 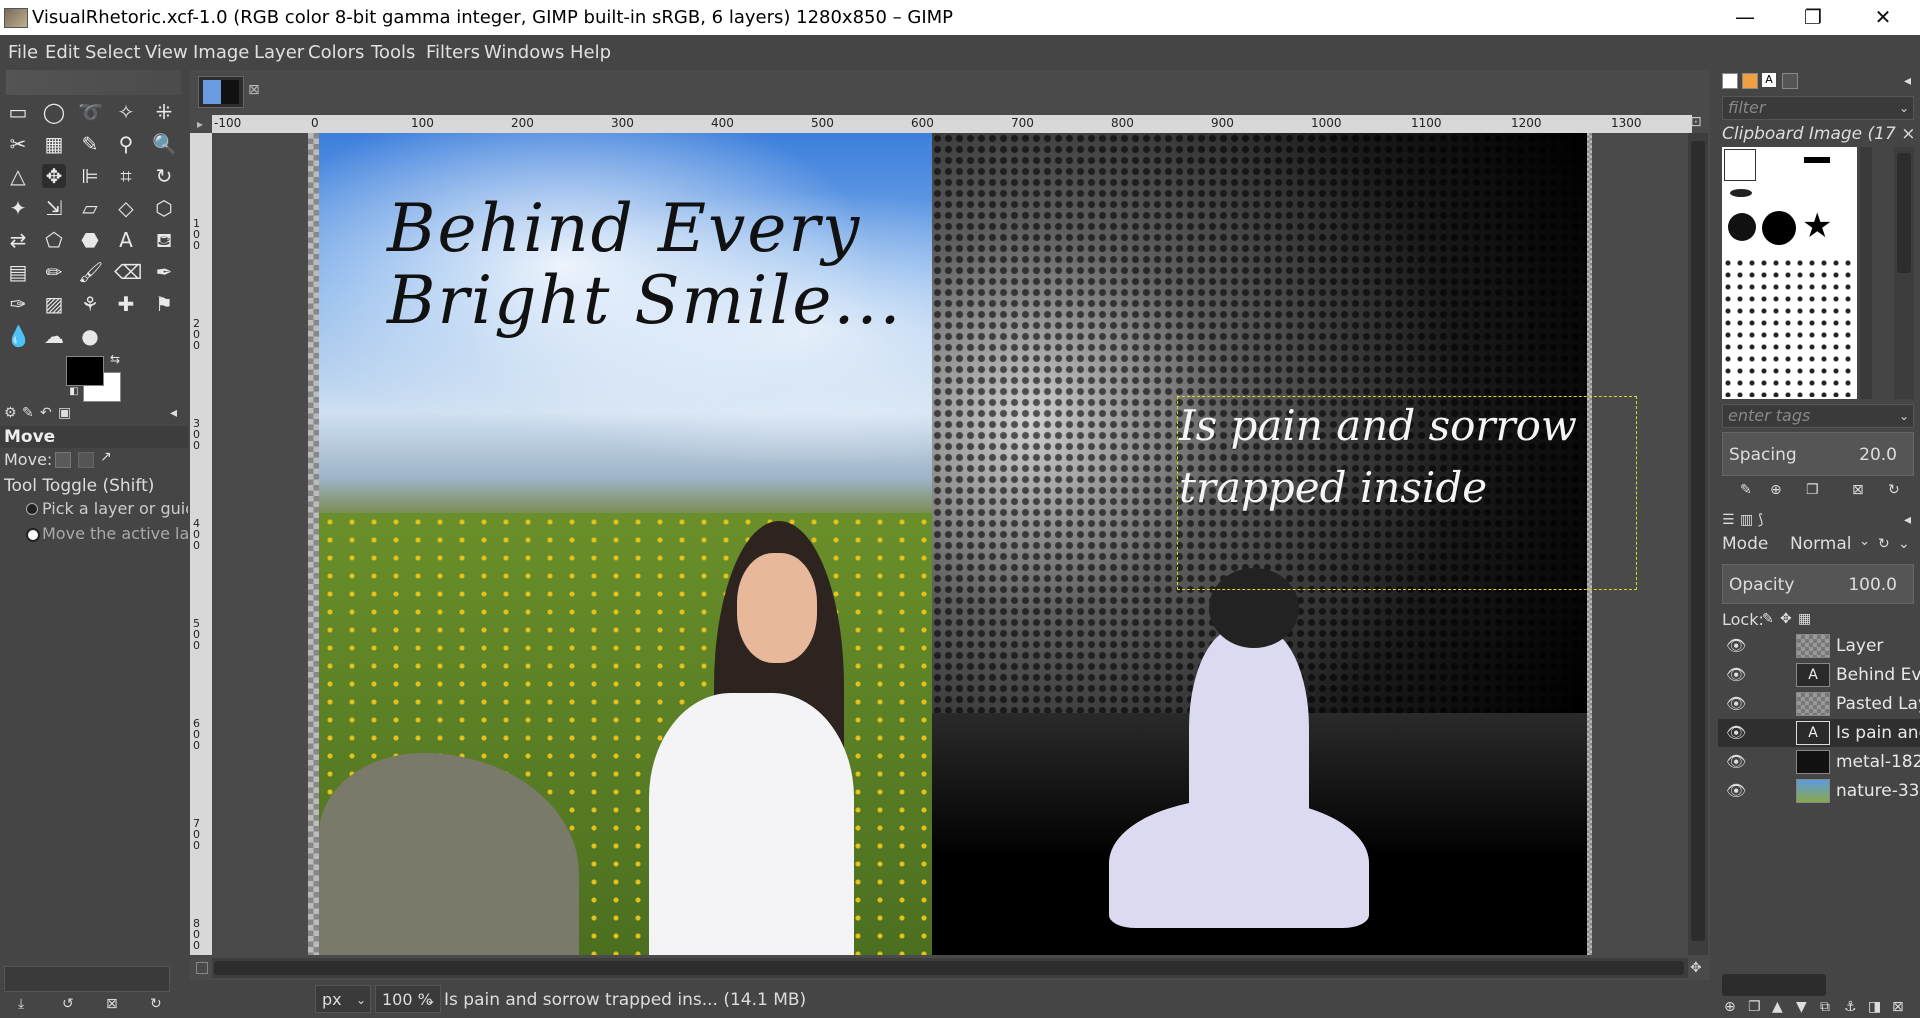 I want to click on mypaint-brush-tool-icon: ▨, so click(x=54, y=304).